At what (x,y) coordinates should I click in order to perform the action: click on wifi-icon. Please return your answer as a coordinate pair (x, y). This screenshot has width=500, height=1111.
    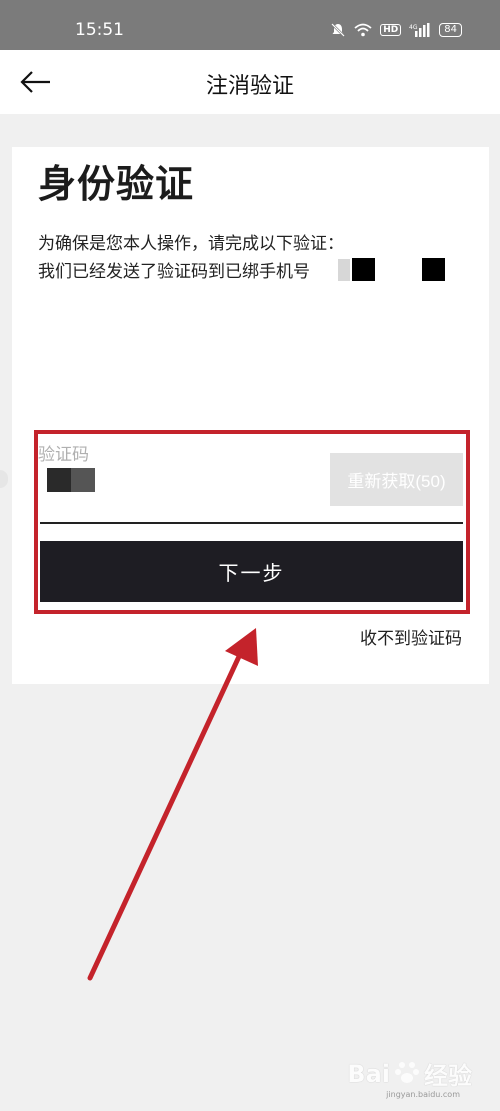
    Looking at the image, I should click on (363, 30).